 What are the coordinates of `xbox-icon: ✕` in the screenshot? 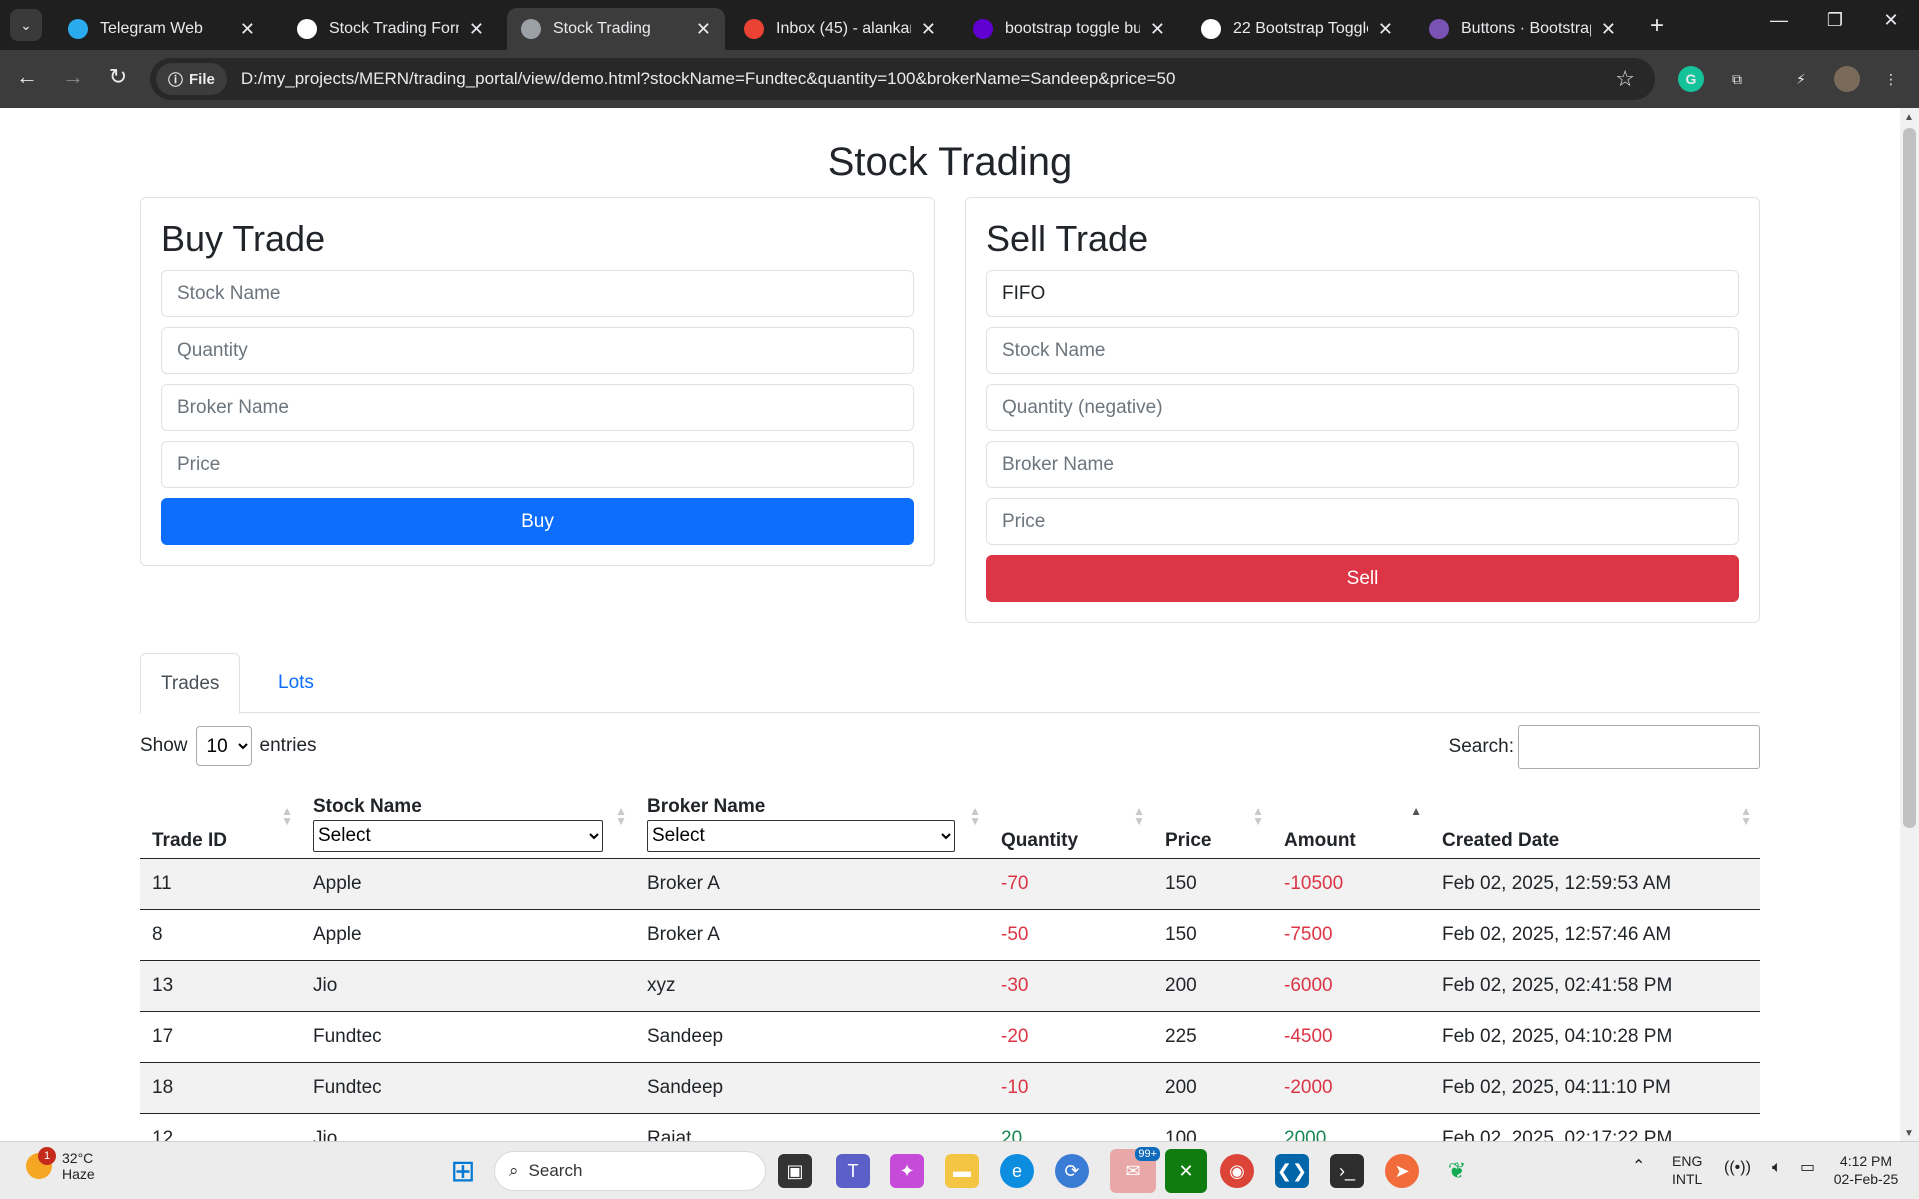 It's located at (1186, 1171).